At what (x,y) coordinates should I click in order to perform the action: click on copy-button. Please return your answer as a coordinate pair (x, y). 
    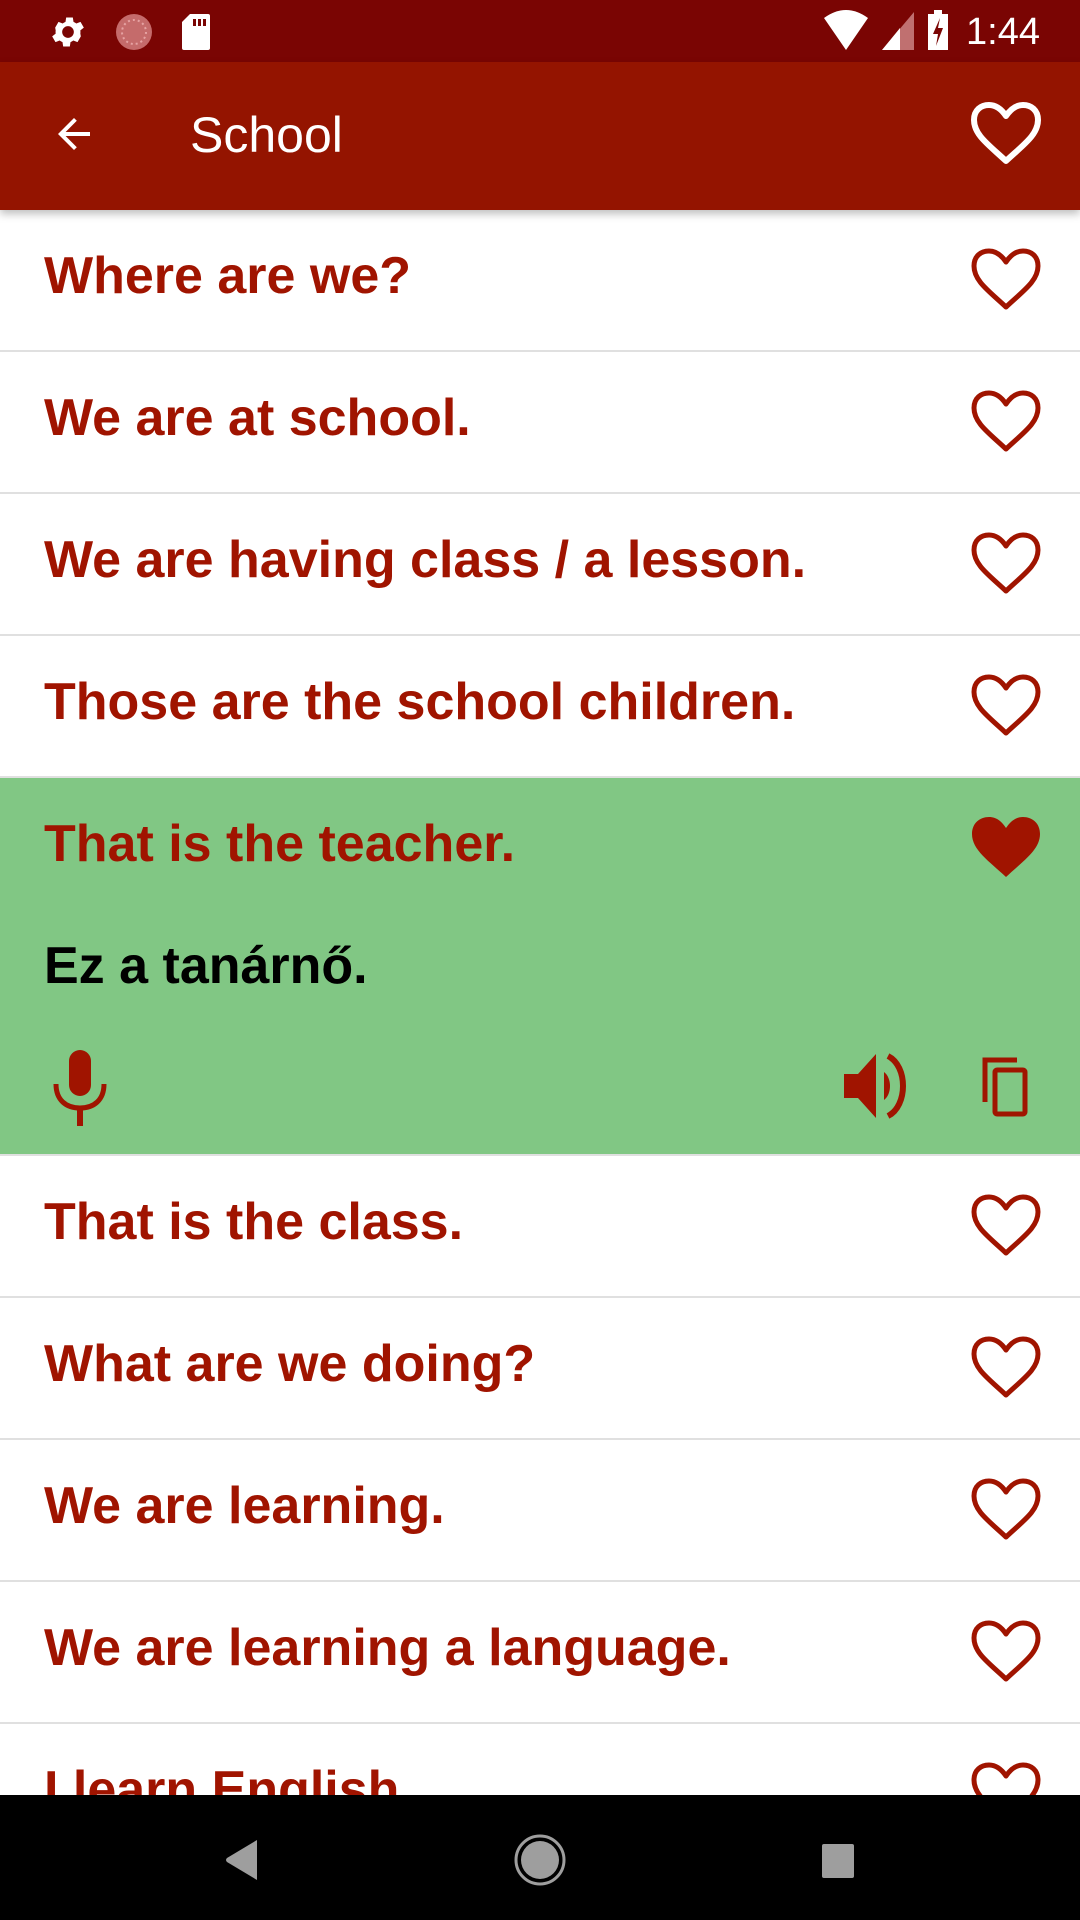
    Looking at the image, I should click on (1005, 1086).